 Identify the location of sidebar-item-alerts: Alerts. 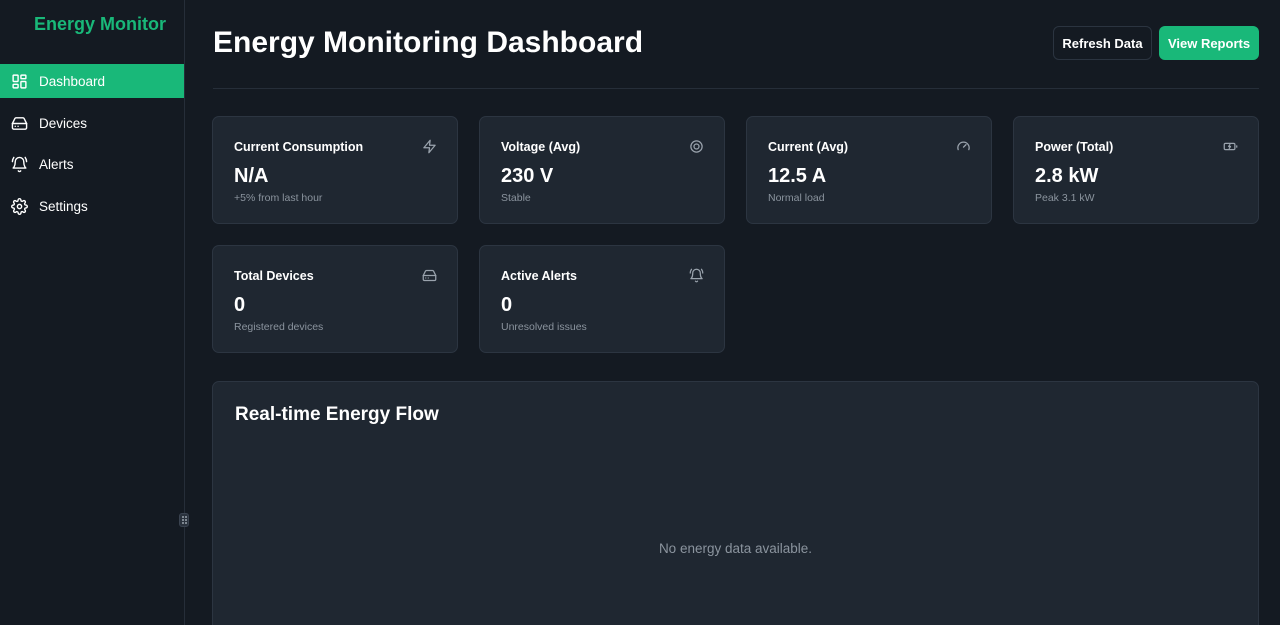
(92, 164).